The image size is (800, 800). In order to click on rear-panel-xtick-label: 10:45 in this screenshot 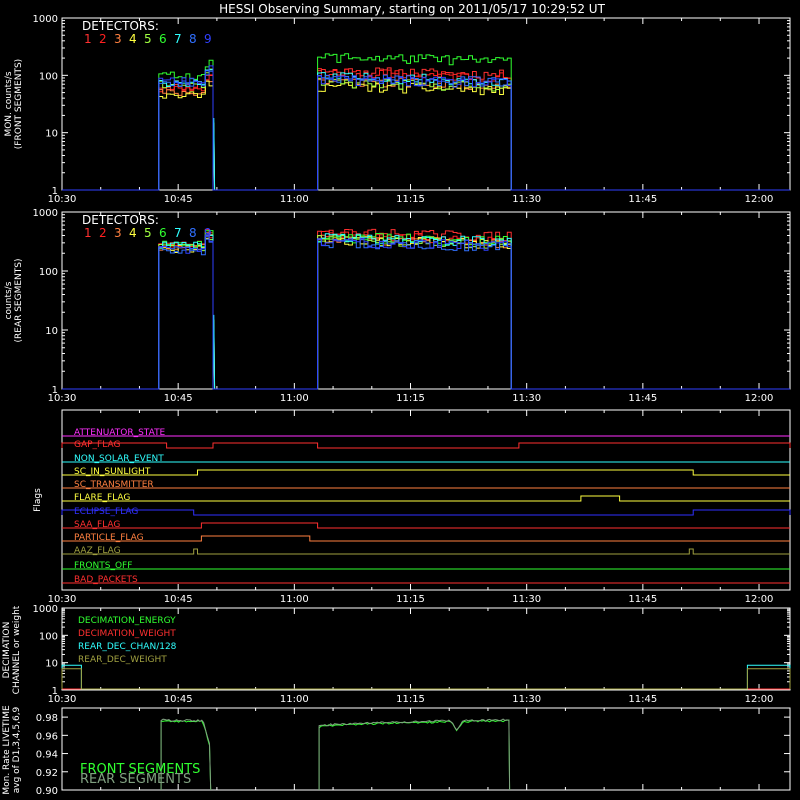, I will do `click(178, 398)`.